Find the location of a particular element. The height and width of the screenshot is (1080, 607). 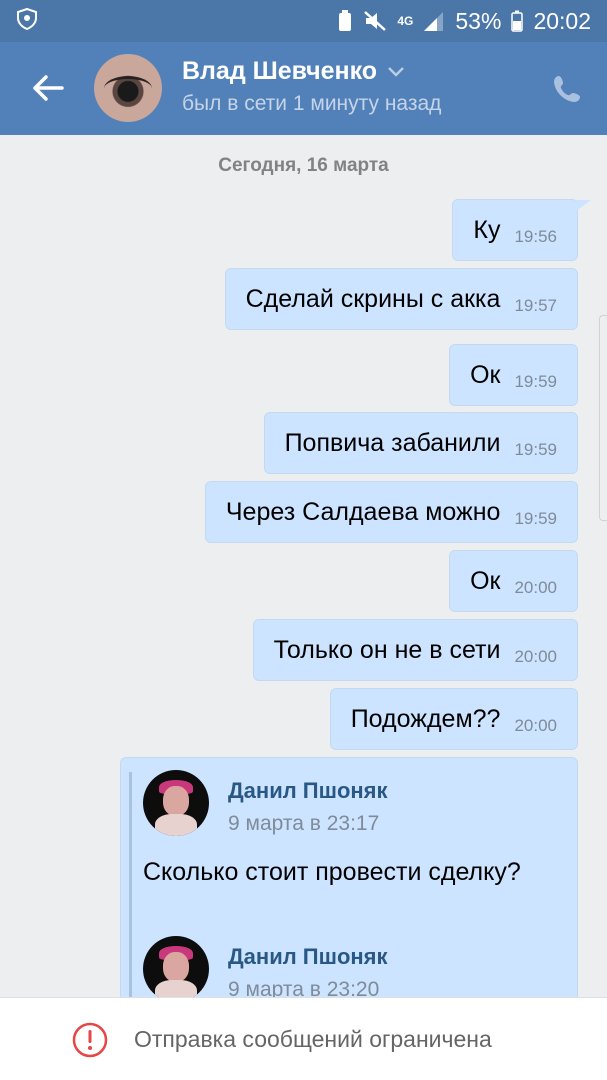

vk-shield-icon is located at coordinates (27, 21).